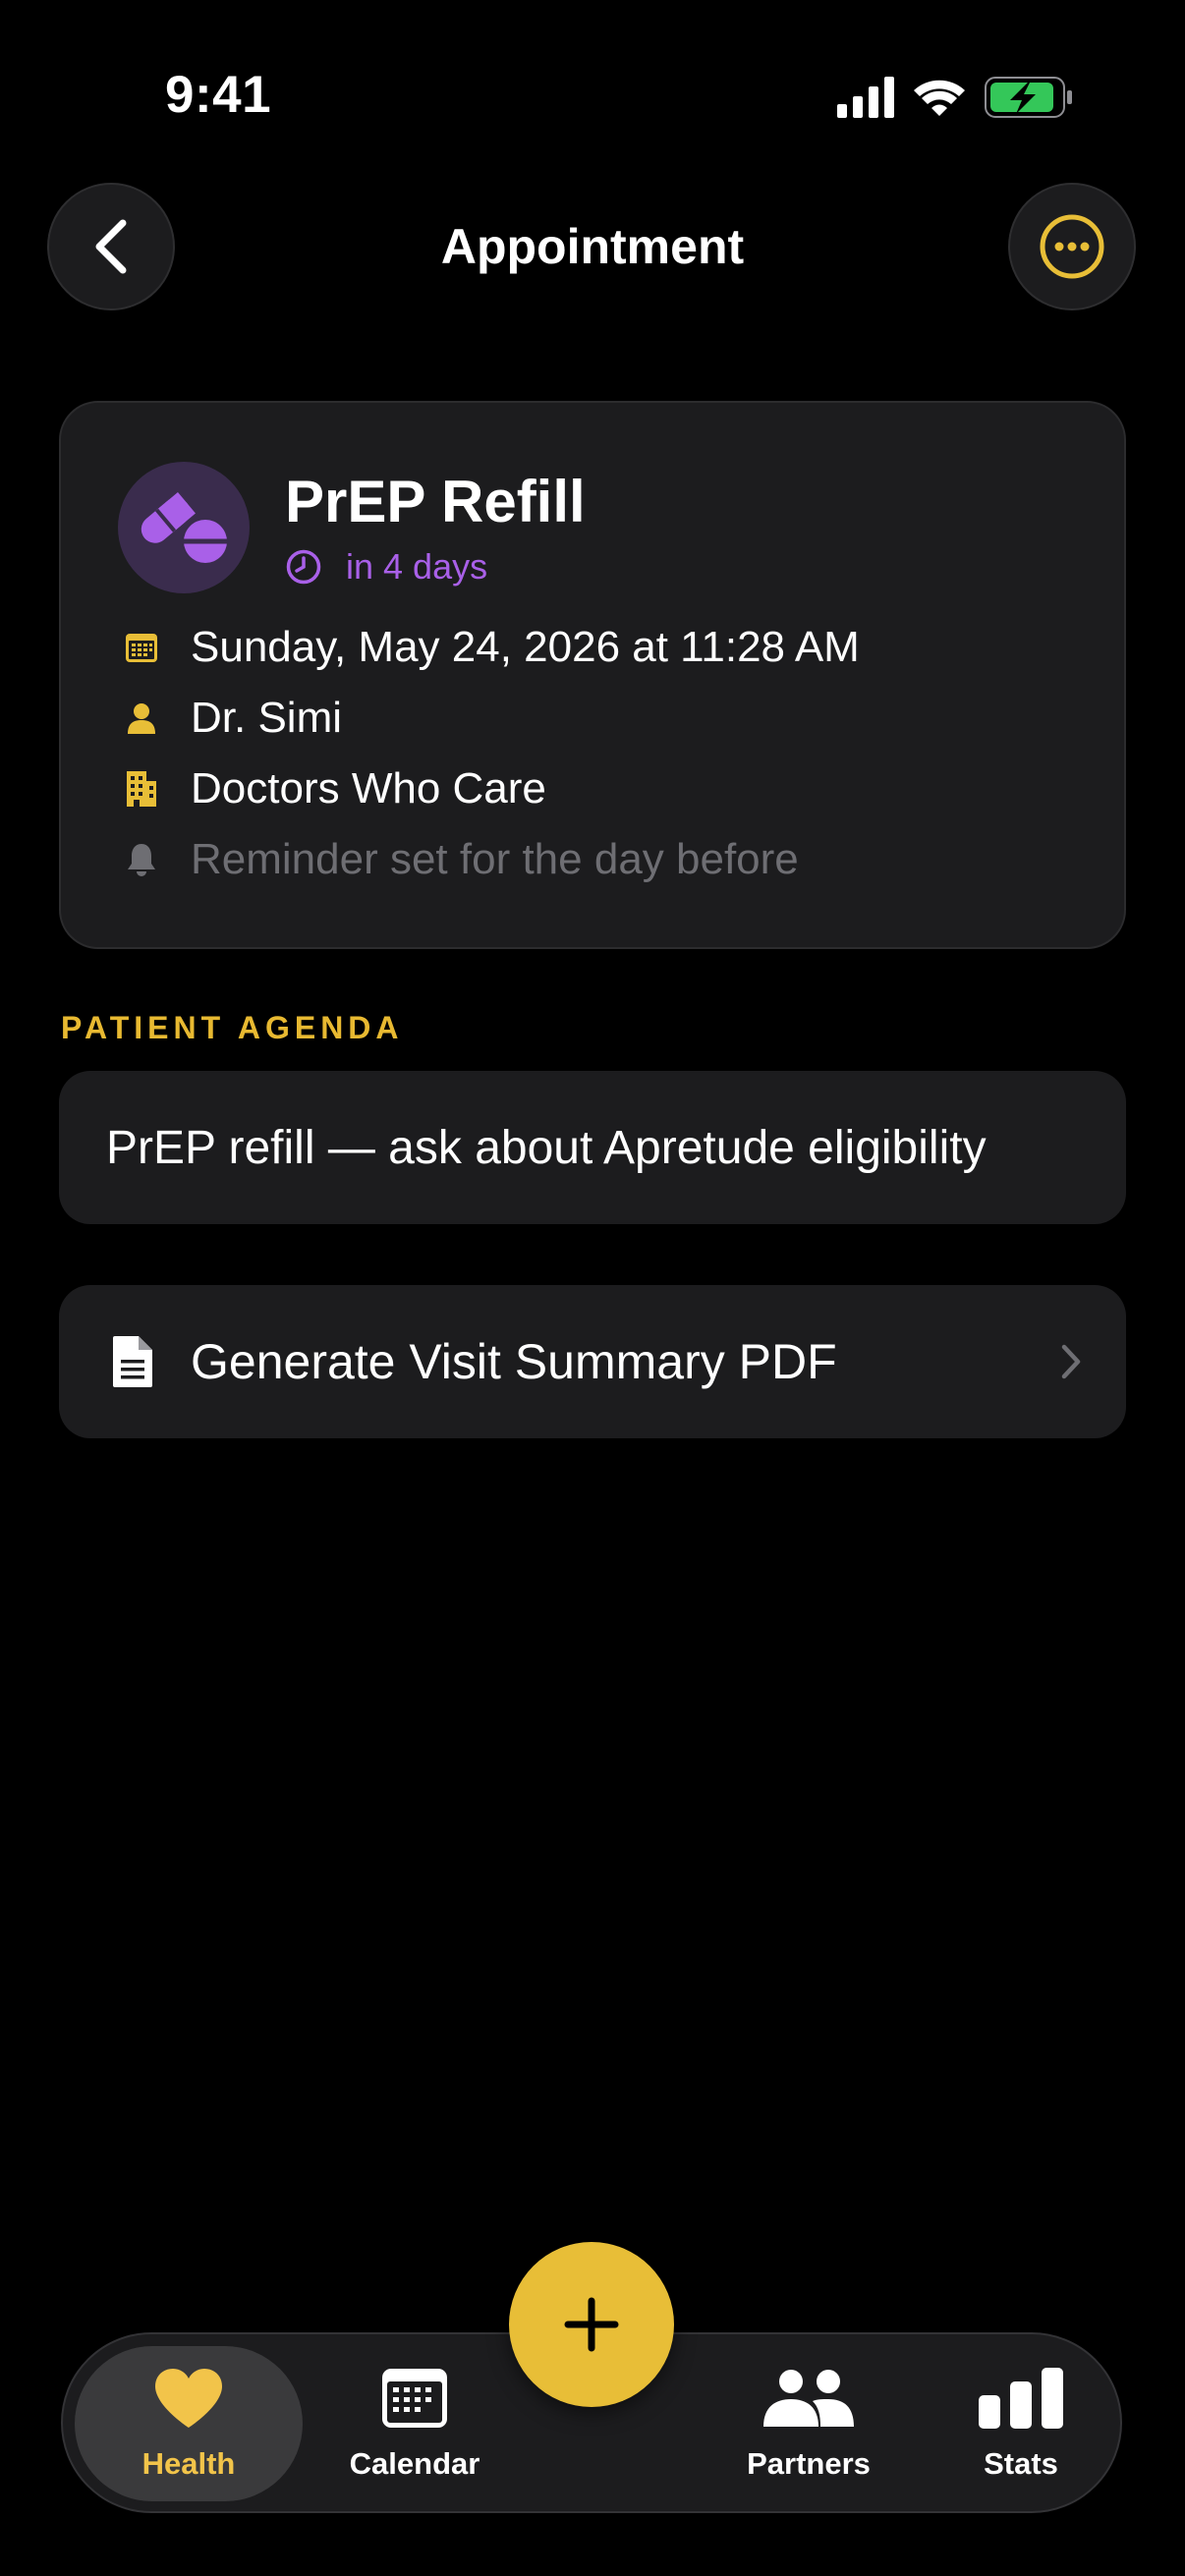 This screenshot has height=2576, width=1185. I want to click on tab-partners: Partners, so click(809, 2422).